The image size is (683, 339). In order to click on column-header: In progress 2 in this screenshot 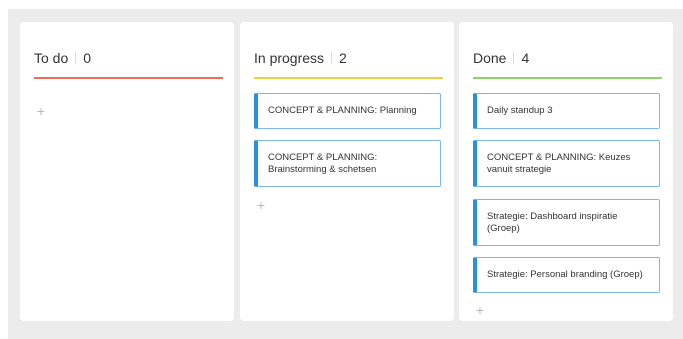, I will do `click(300, 58)`.